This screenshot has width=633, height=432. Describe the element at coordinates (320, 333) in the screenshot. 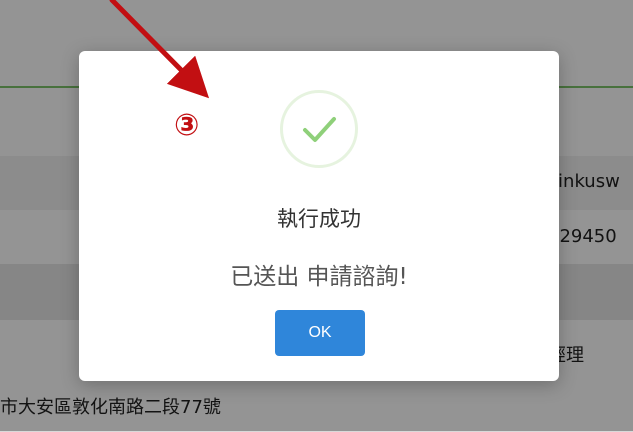

I see `ok-button: OK` at that location.